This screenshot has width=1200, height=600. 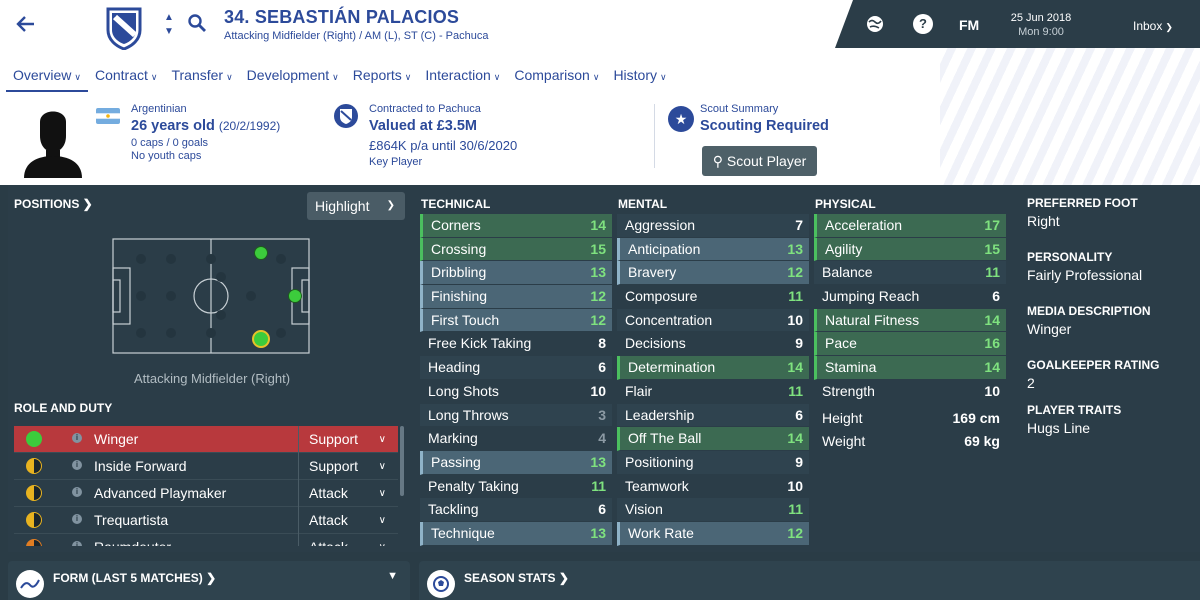 What do you see at coordinates (516, 391) in the screenshot?
I see `attribute-row: Long Shots 10` at bounding box center [516, 391].